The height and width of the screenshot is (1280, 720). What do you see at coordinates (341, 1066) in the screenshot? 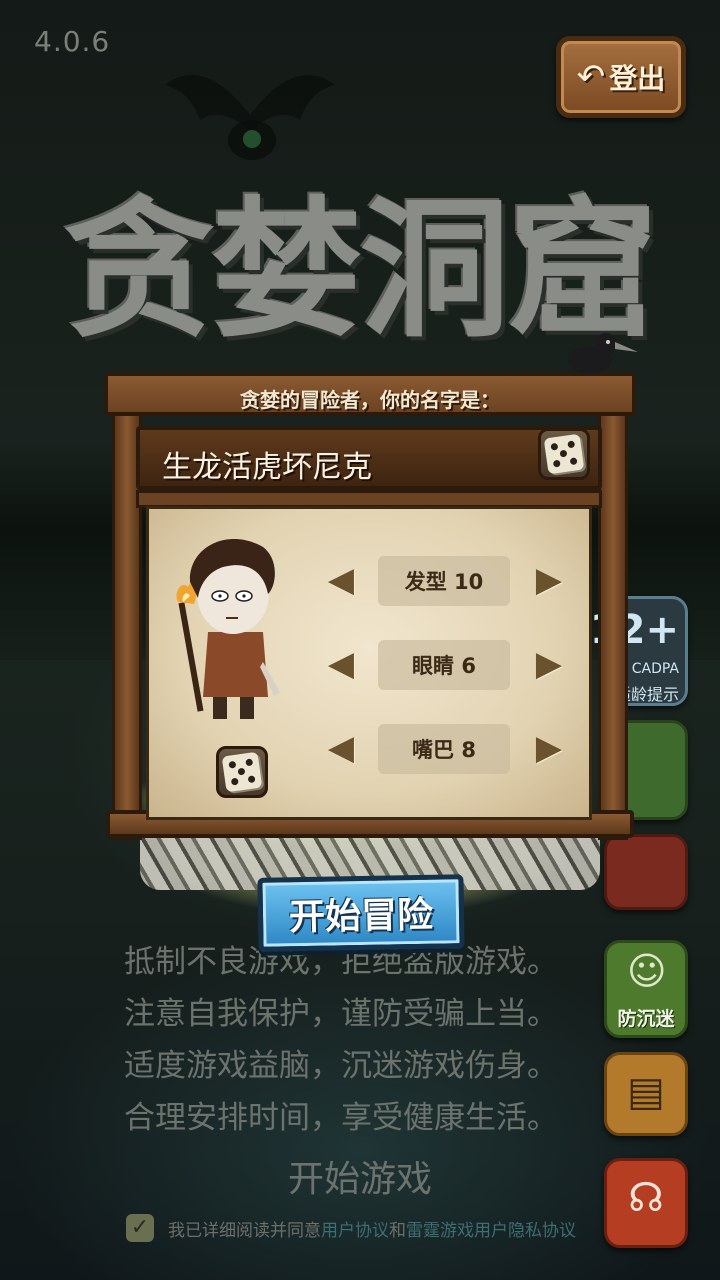
I see `notice-line: 适度游戏益脑，沉迷游戏伤身。` at bounding box center [341, 1066].